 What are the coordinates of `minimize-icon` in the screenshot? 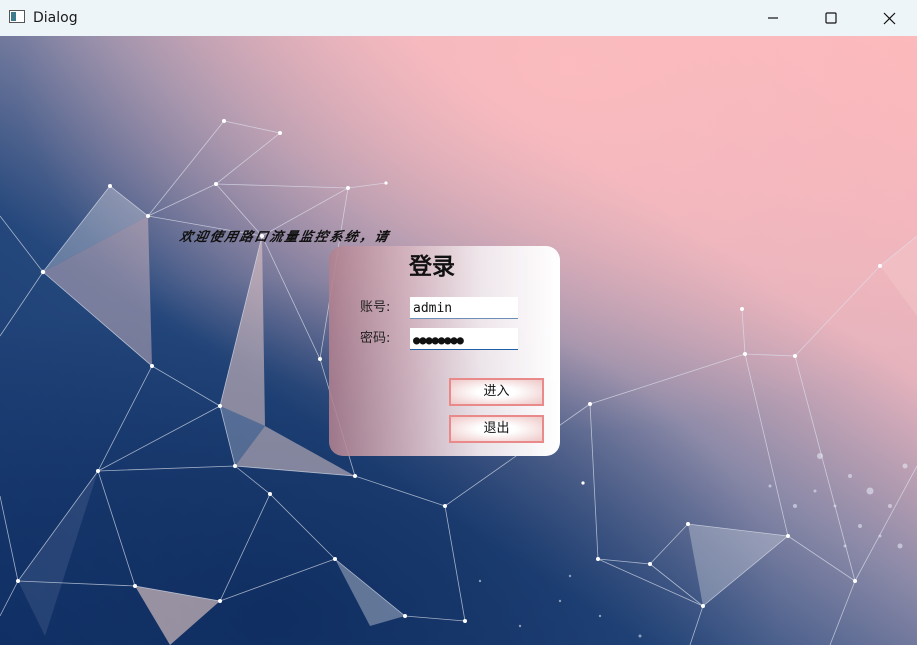 It's located at (773, 18).